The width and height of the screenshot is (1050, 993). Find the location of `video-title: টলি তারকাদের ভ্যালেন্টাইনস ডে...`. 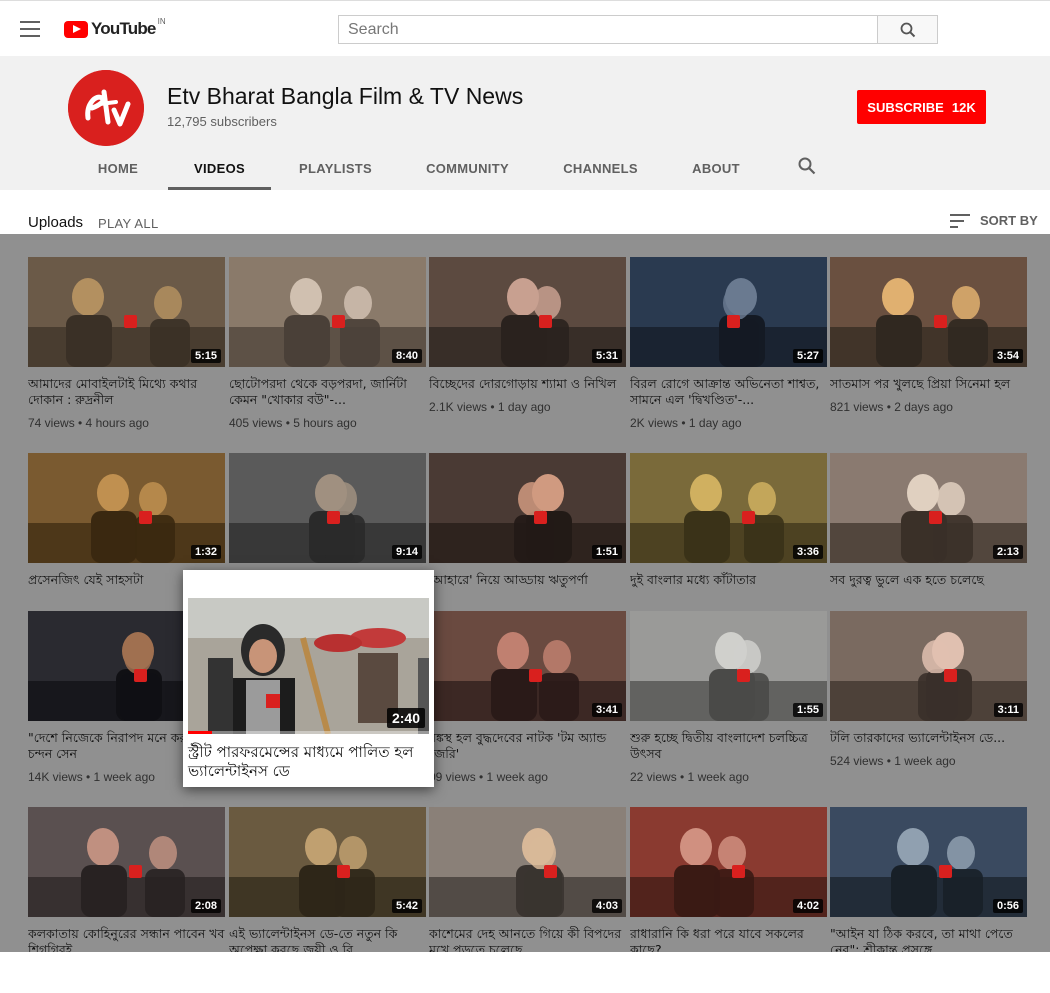

video-title: টলি তারকাদের ভ্যালেন্টাইনস ডে... is located at coordinates (928, 738).